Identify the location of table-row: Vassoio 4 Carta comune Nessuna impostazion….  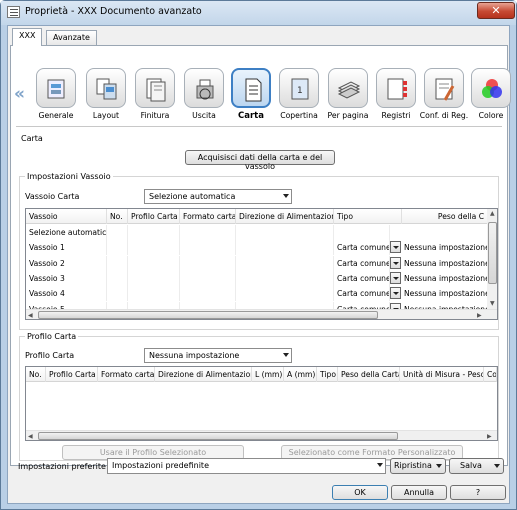
(261, 294).